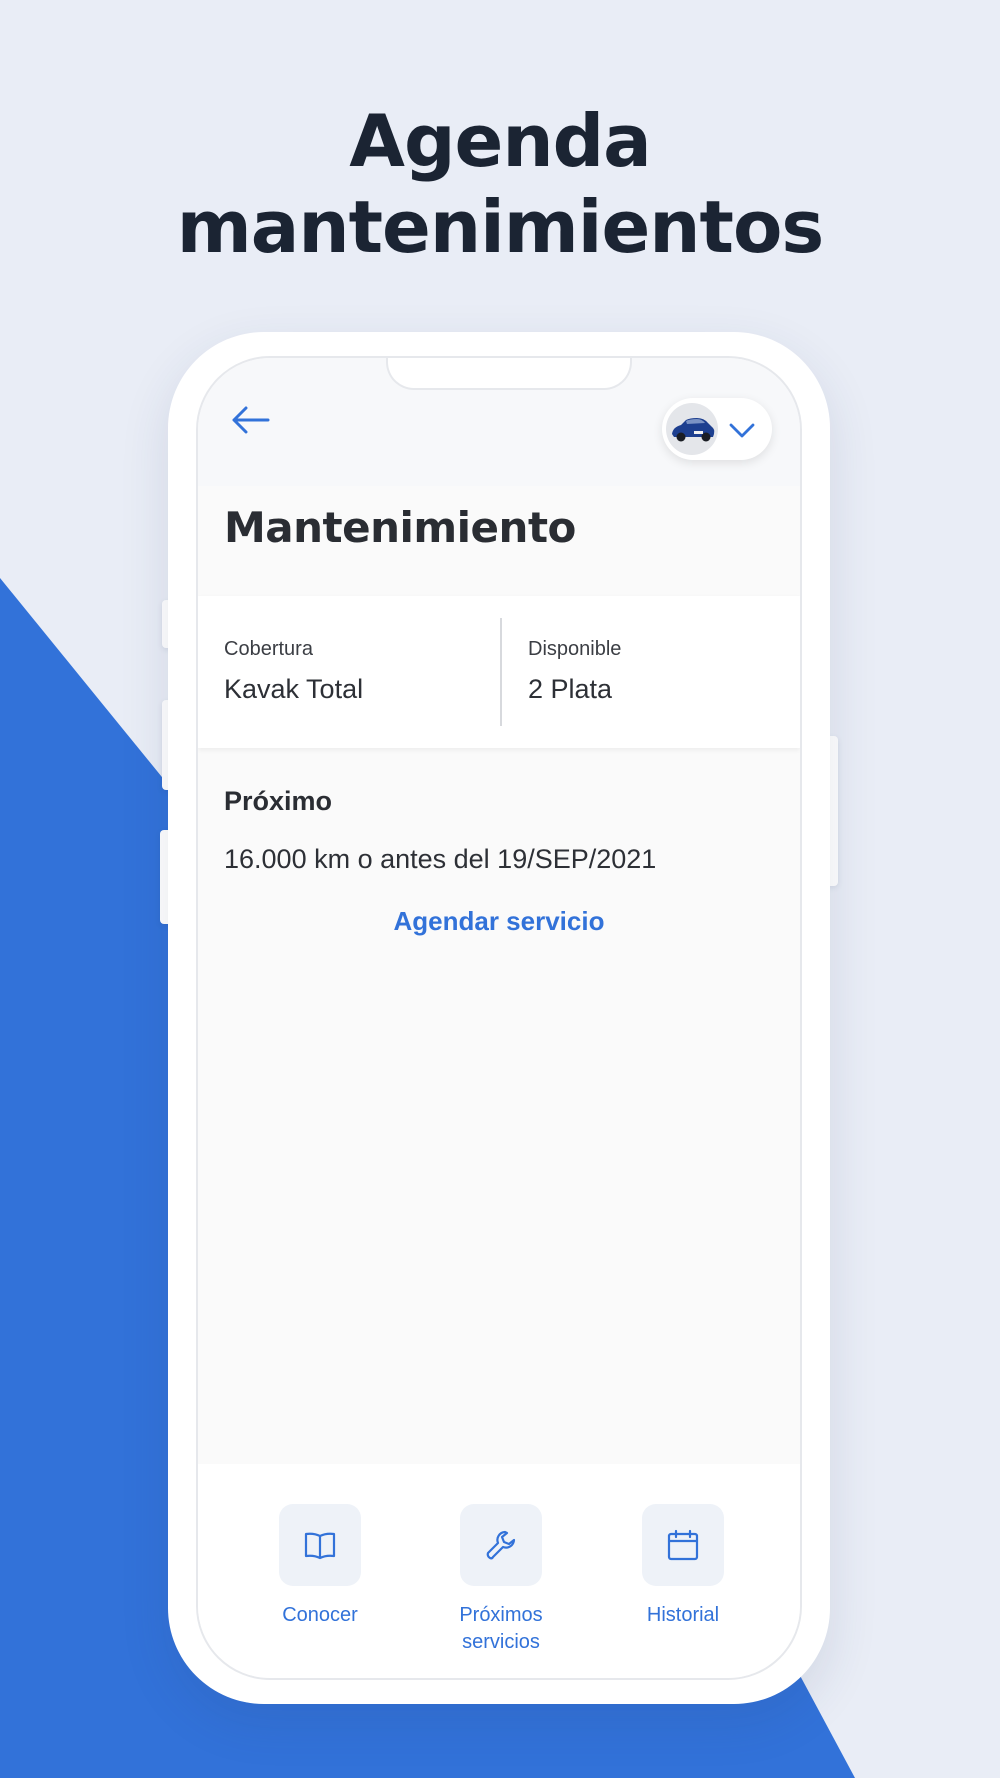 This screenshot has width=1000, height=1778. I want to click on nav-label-historial: Historial, so click(683, 1615).